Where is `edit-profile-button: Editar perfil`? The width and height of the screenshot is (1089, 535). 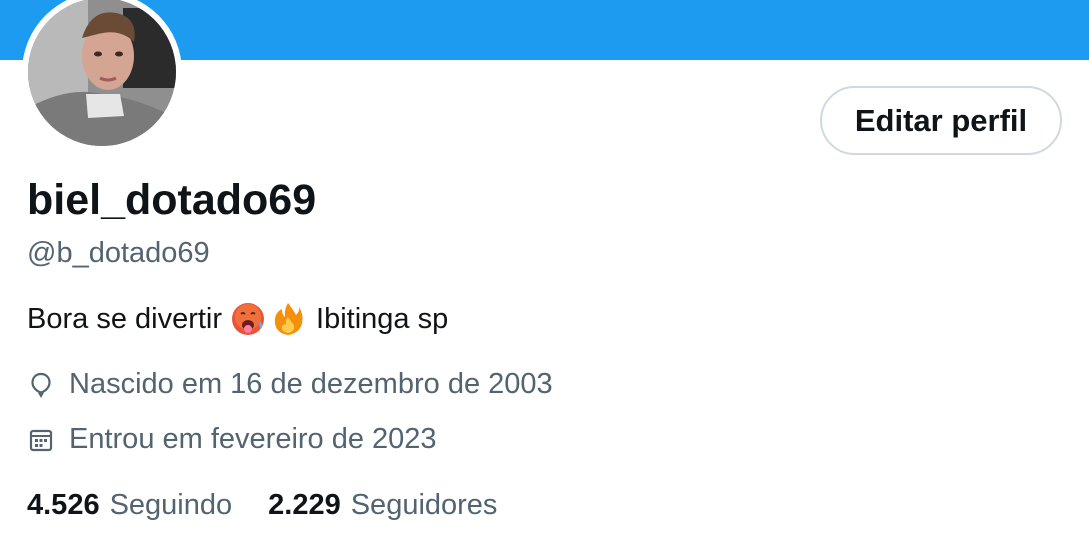 edit-profile-button: Editar perfil is located at coordinates (941, 120).